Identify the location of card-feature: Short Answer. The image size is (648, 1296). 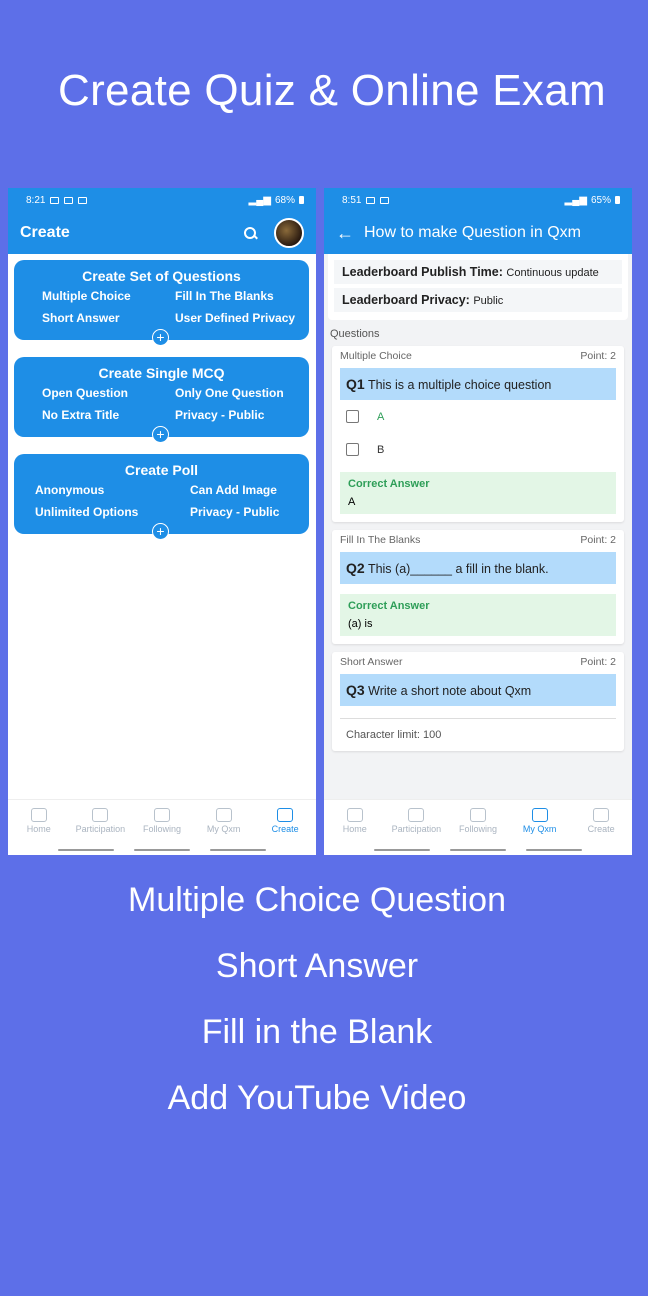
(81, 318).